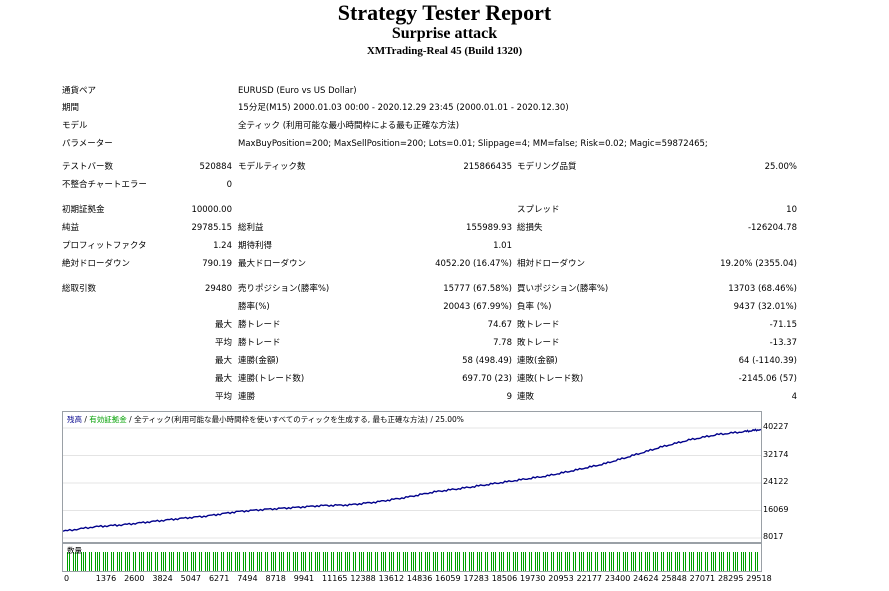  Describe the element at coordinates (767, 361) in the screenshot. I see `max-consec-losses-value: 64 (-1140.39)` at that location.